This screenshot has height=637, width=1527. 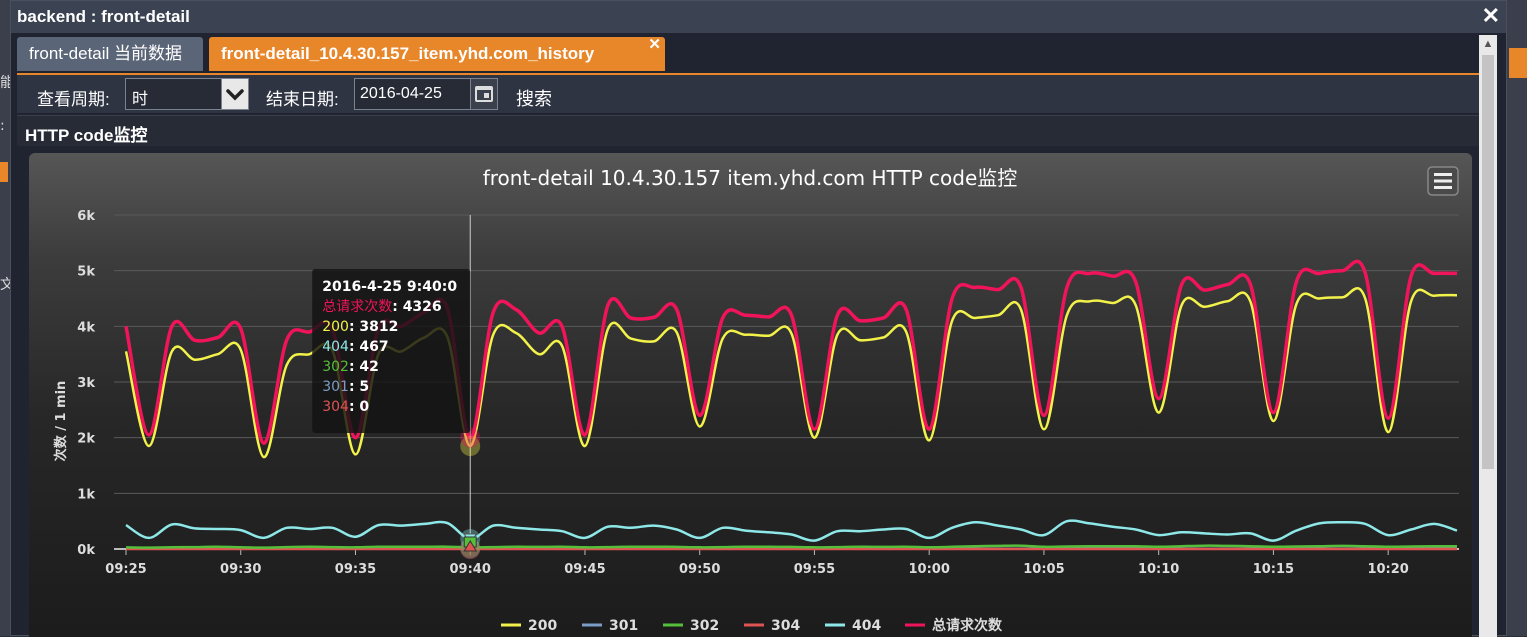 I want to click on scroll-up-icon: ▲, so click(x=1488, y=44).